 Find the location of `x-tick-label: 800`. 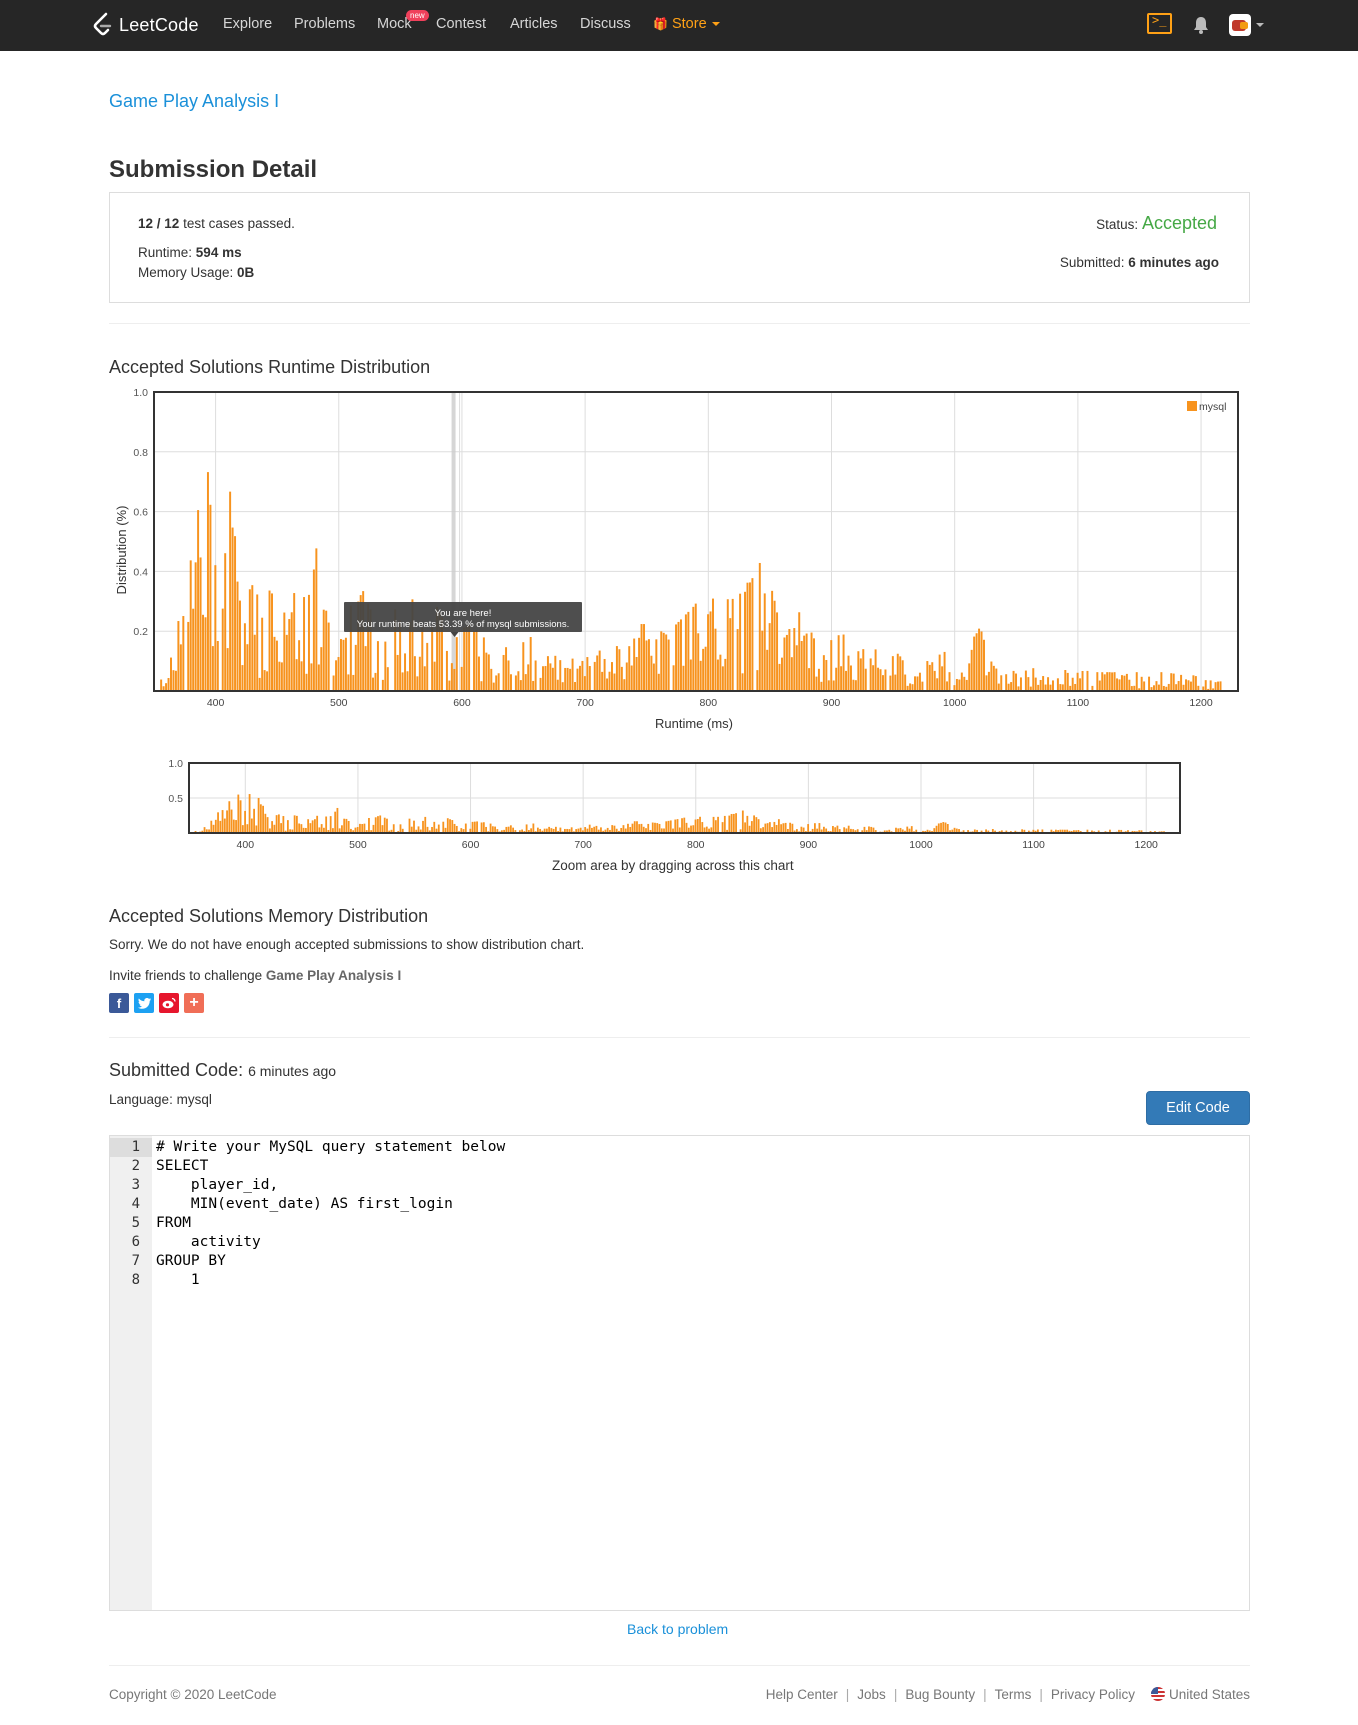

x-tick-label: 800 is located at coordinates (709, 703).